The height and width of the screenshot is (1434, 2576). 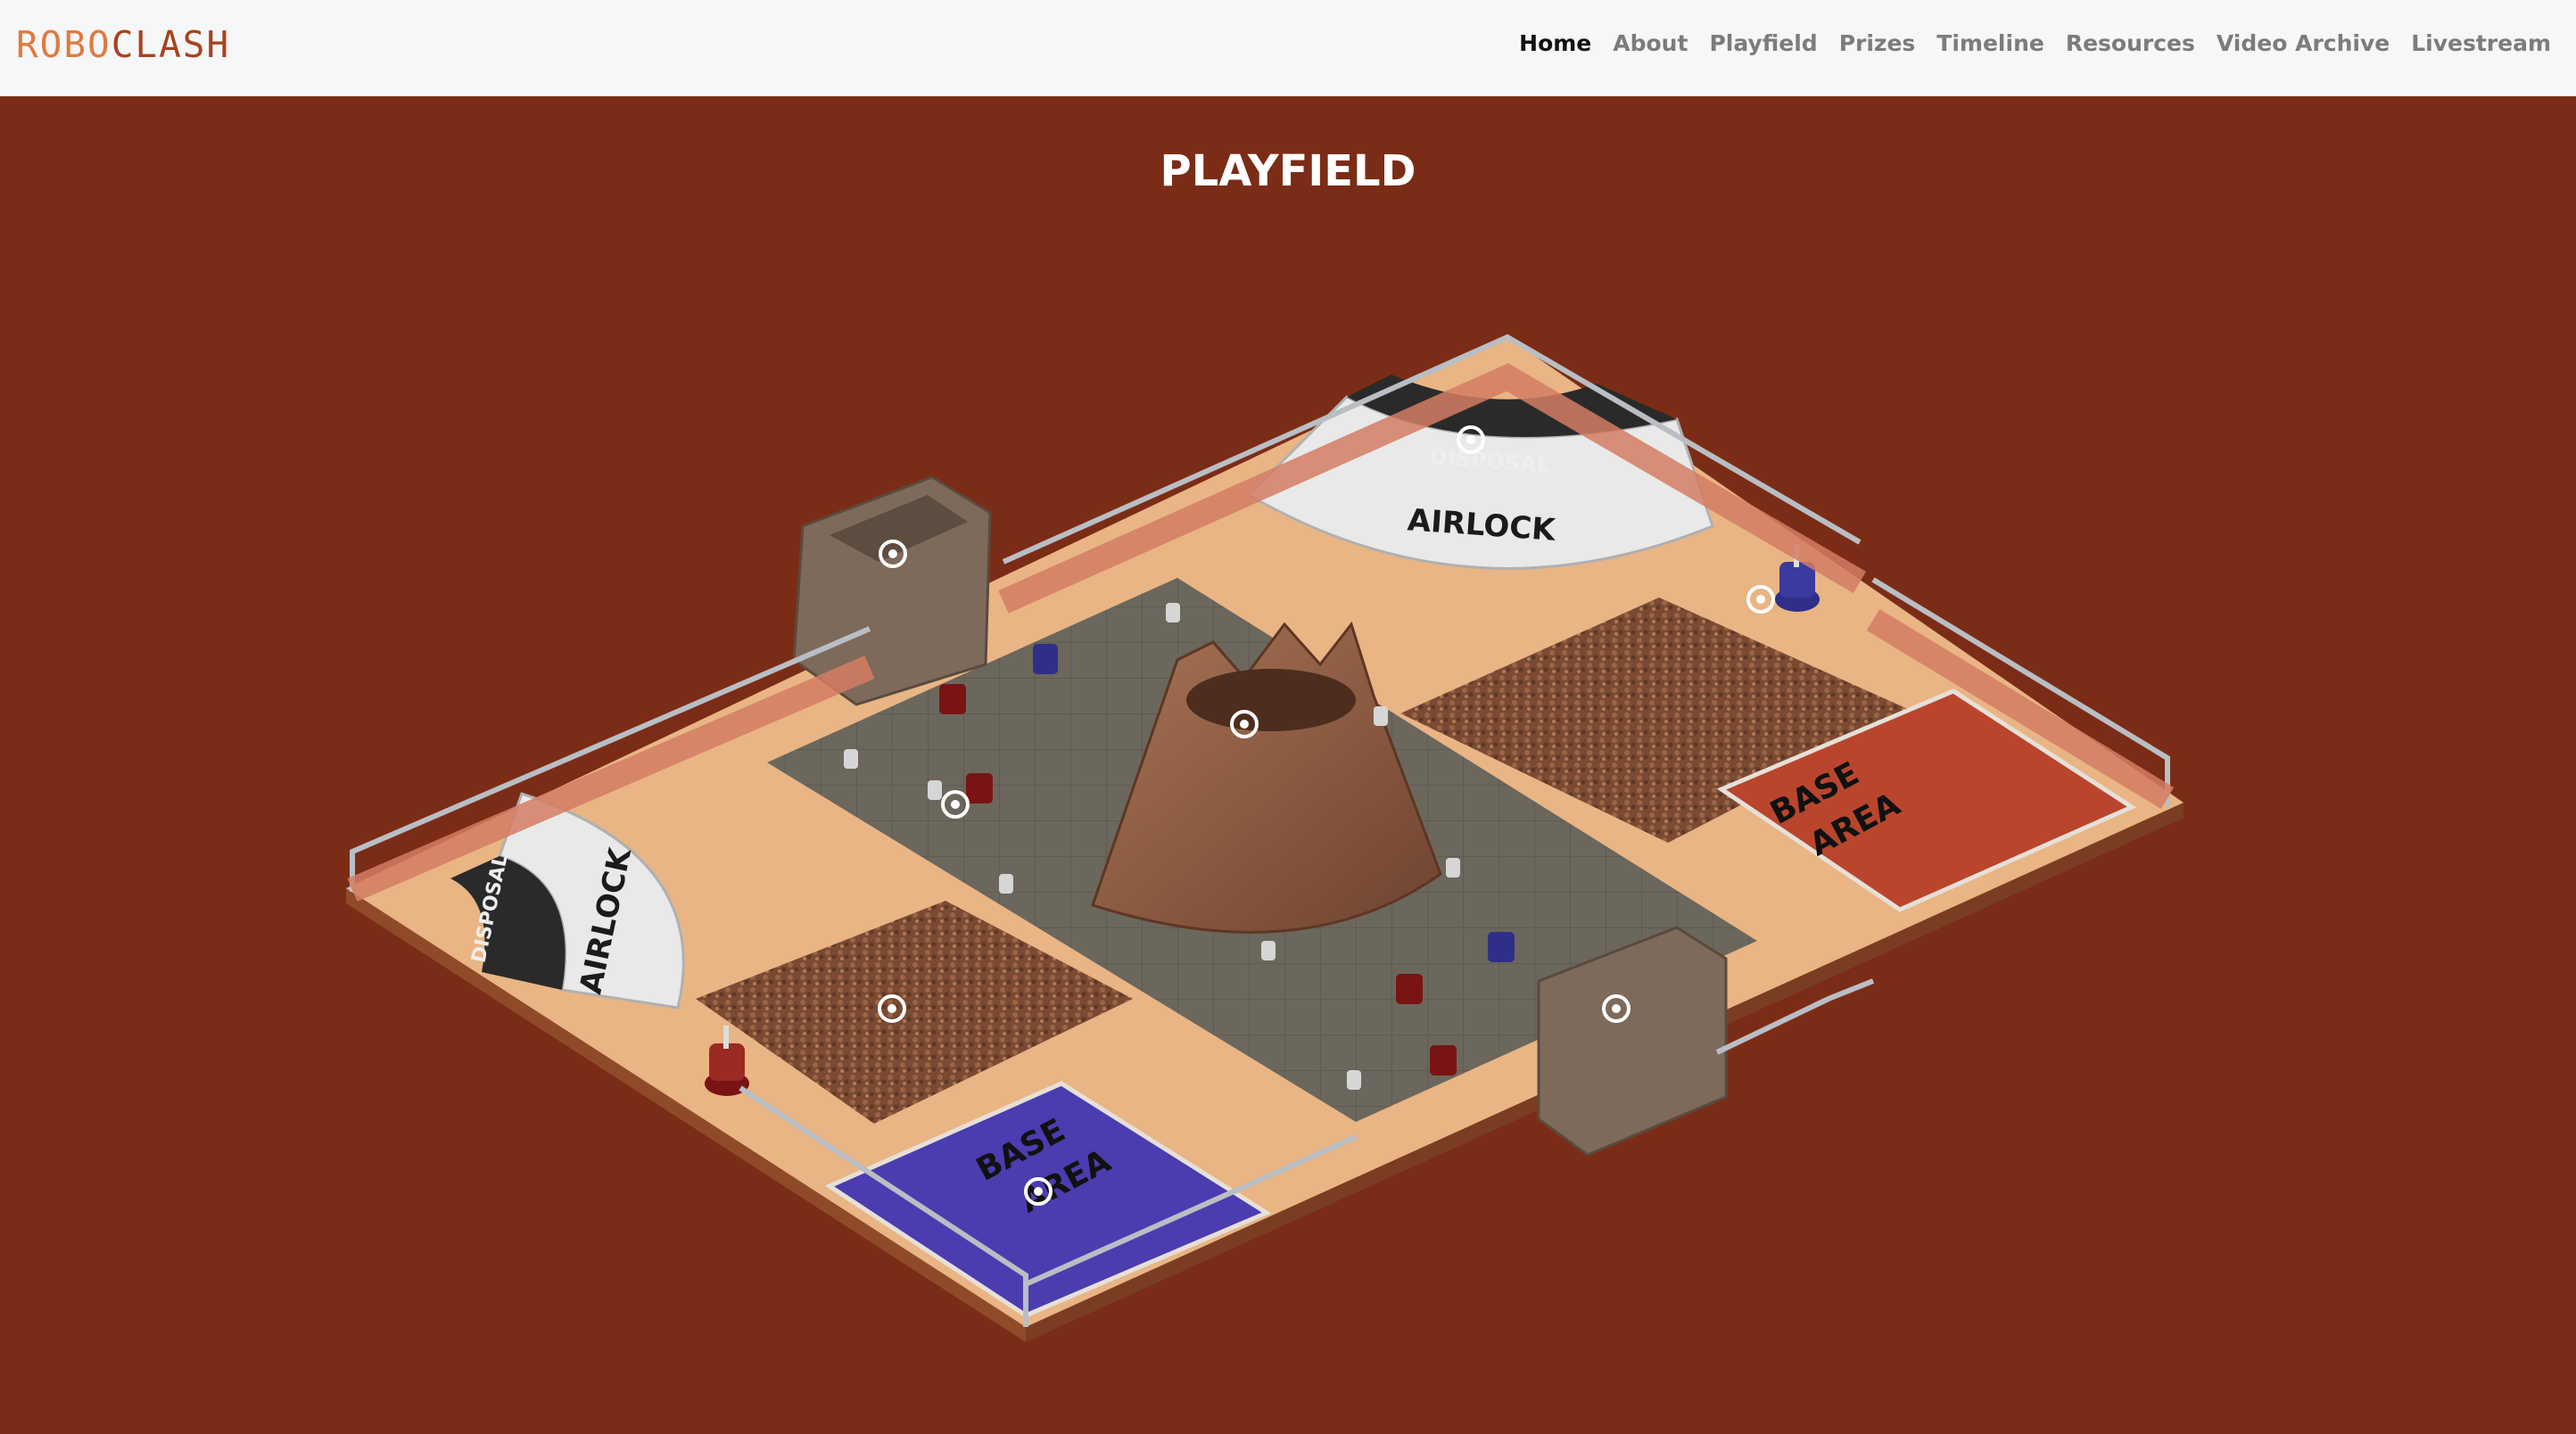 I want to click on rock-tower-left, so click(x=892, y=590).